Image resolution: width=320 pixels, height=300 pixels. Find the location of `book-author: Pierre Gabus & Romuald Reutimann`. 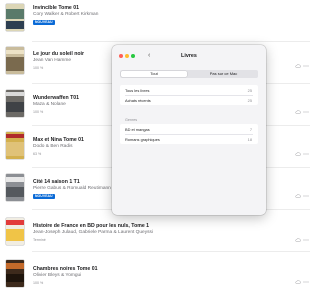

book-author: Pierre Gabus & Romuald Reutimann is located at coordinates (72, 188).